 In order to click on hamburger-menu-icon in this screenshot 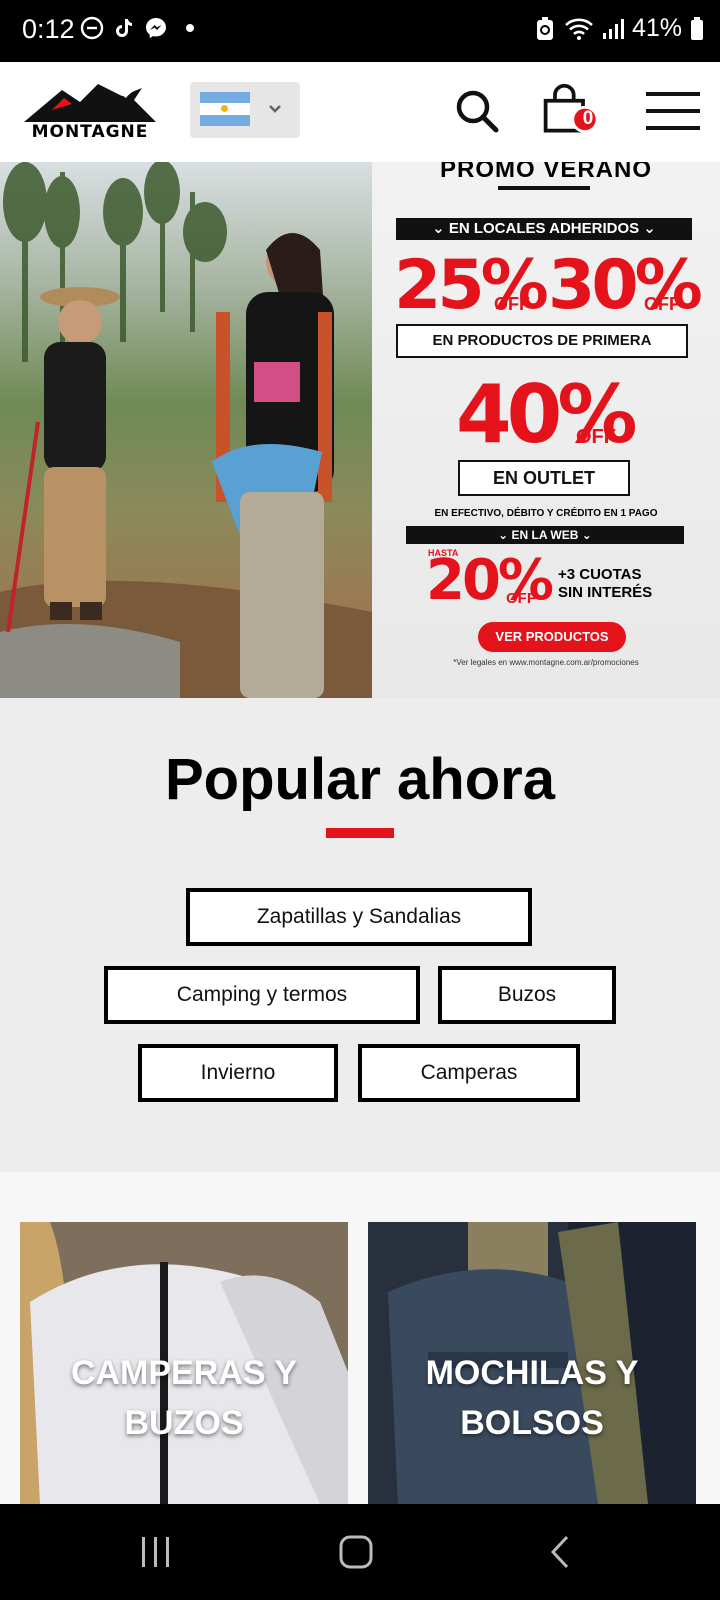, I will do `click(673, 111)`.